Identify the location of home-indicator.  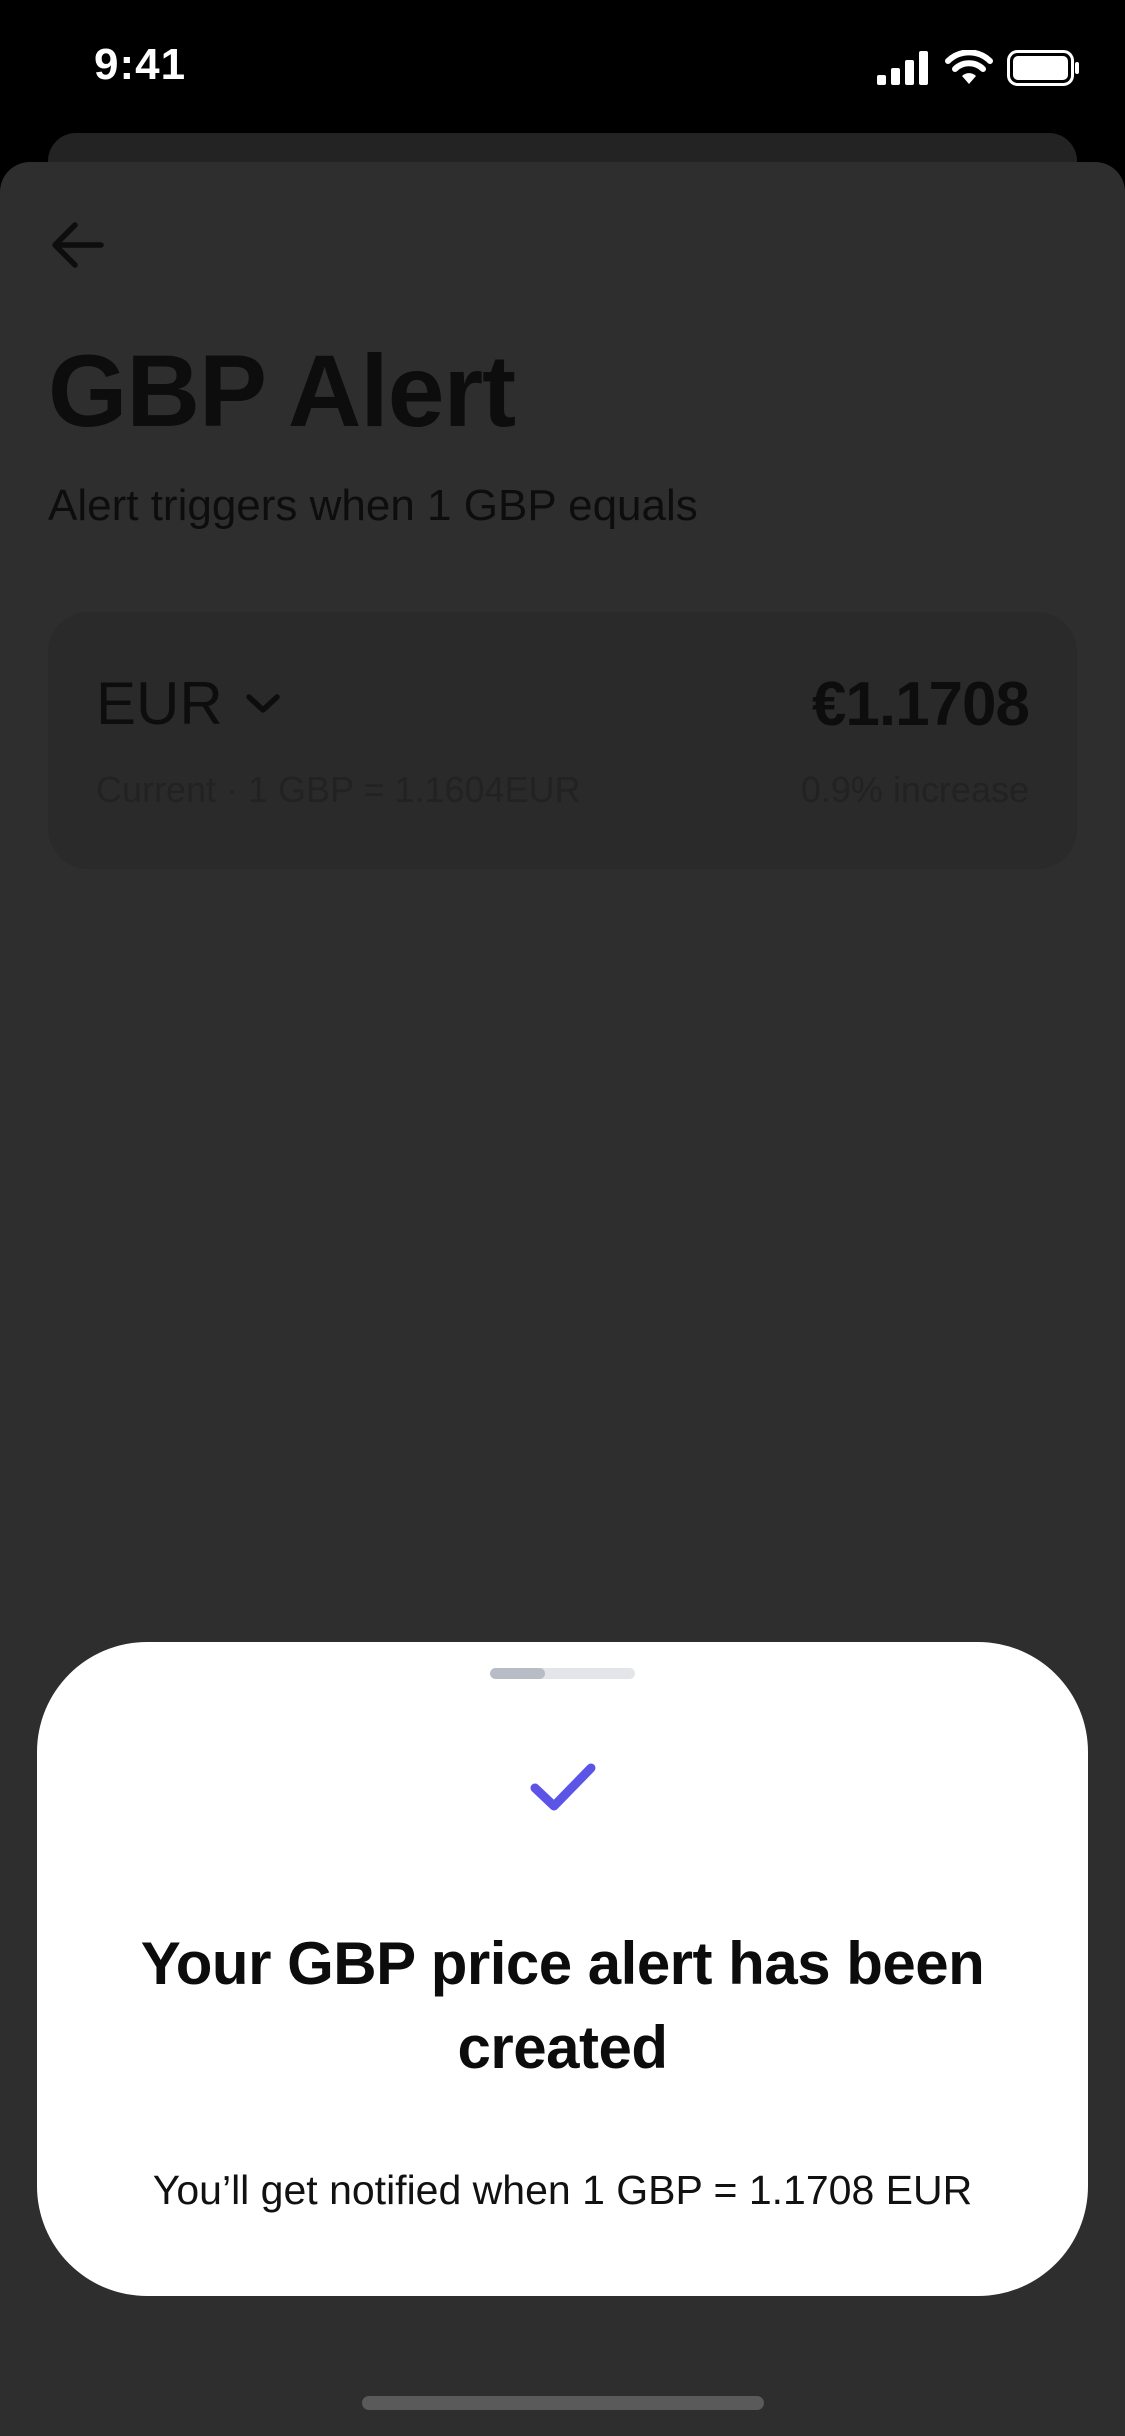
(563, 2403).